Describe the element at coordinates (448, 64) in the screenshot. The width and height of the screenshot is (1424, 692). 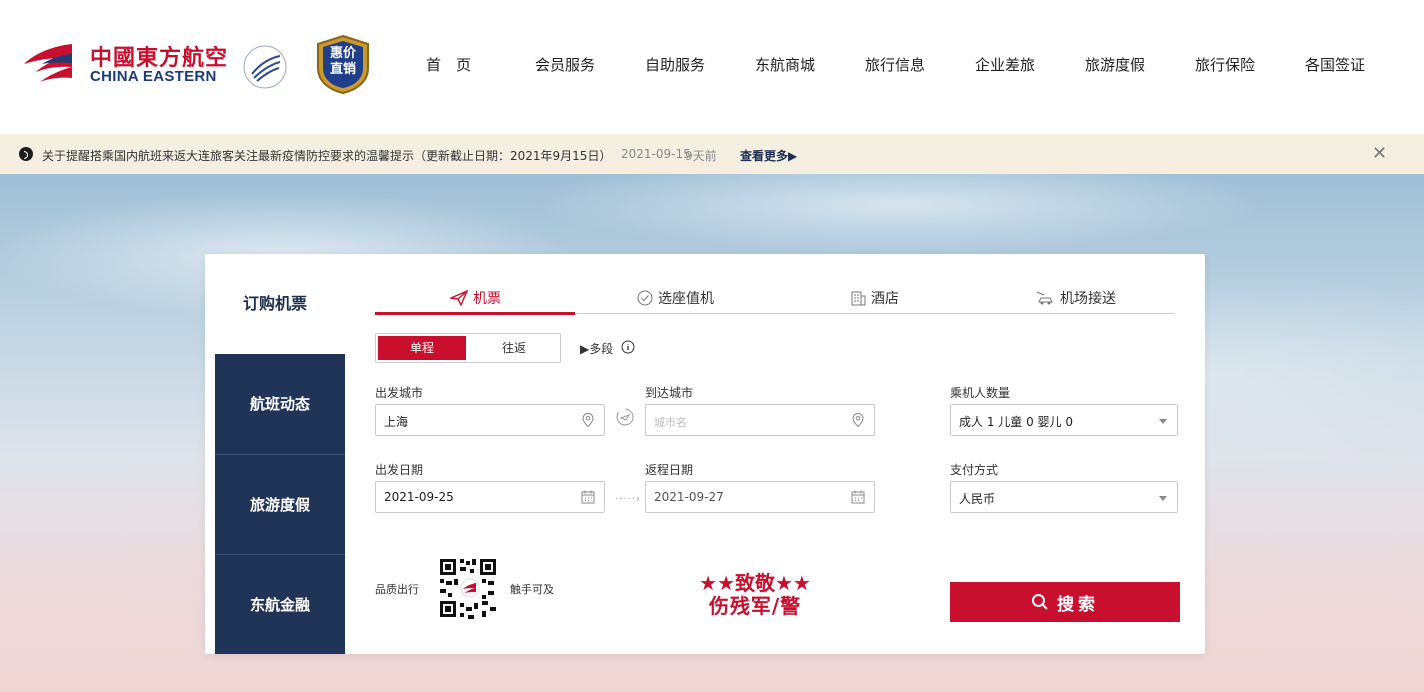
I see `nav-home: 首 页` at that location.